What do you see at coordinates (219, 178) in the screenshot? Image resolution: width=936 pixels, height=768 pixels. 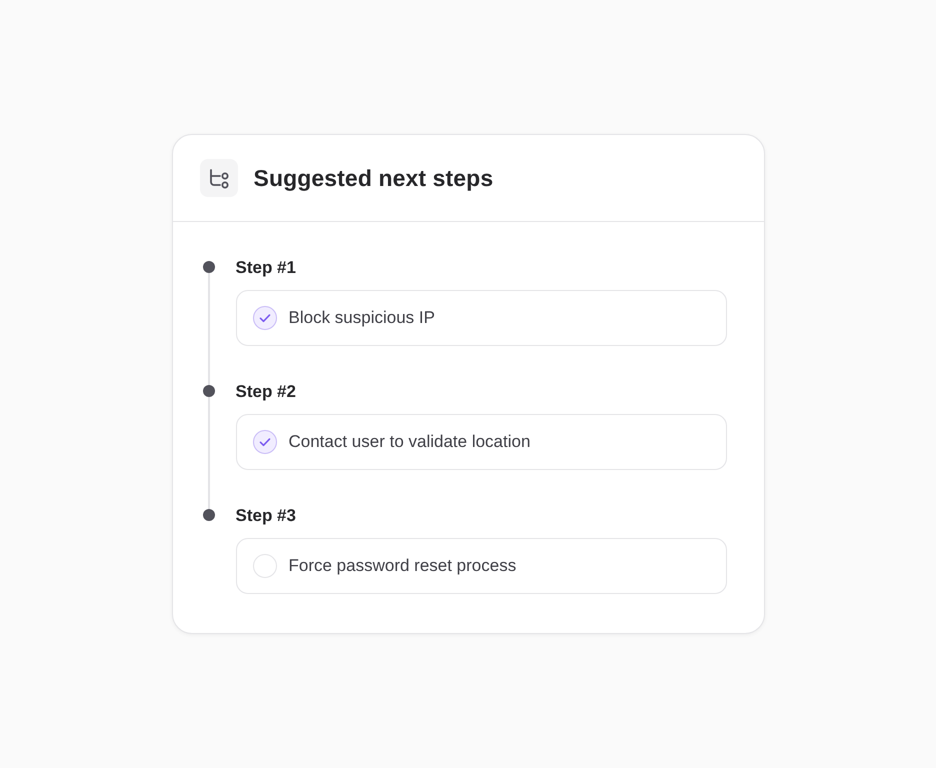 I see `hierarchy-icon` at bounding box center [219, 178].